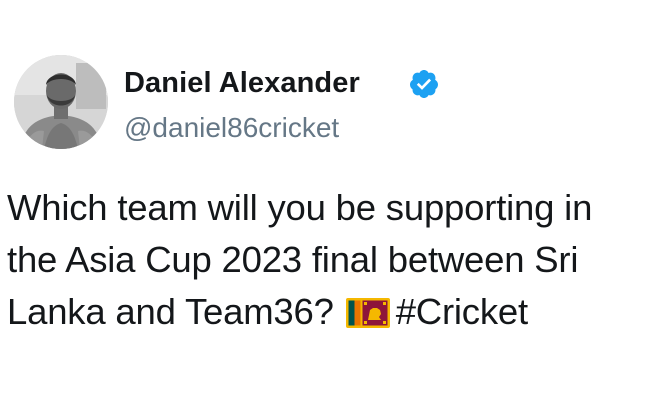  Describe the element at coordinates (242, 83) in the screenshot. I see `display-name: Daniel Alexander` at that location.